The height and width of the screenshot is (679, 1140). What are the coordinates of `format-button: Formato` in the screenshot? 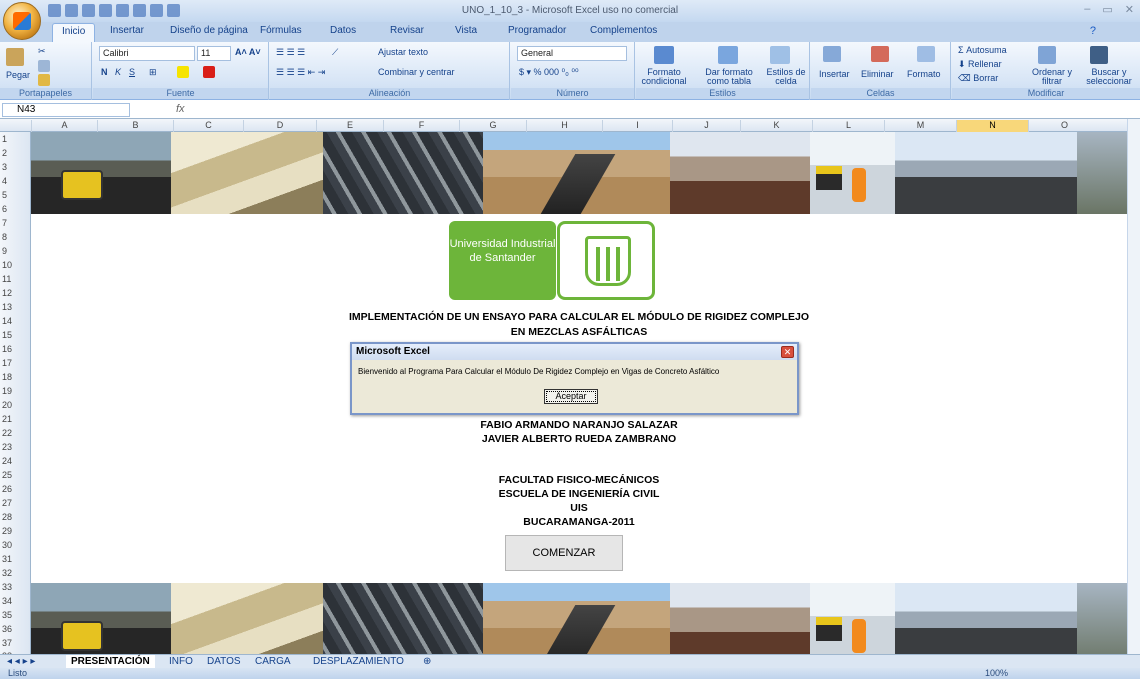 It's located at (924, 74).